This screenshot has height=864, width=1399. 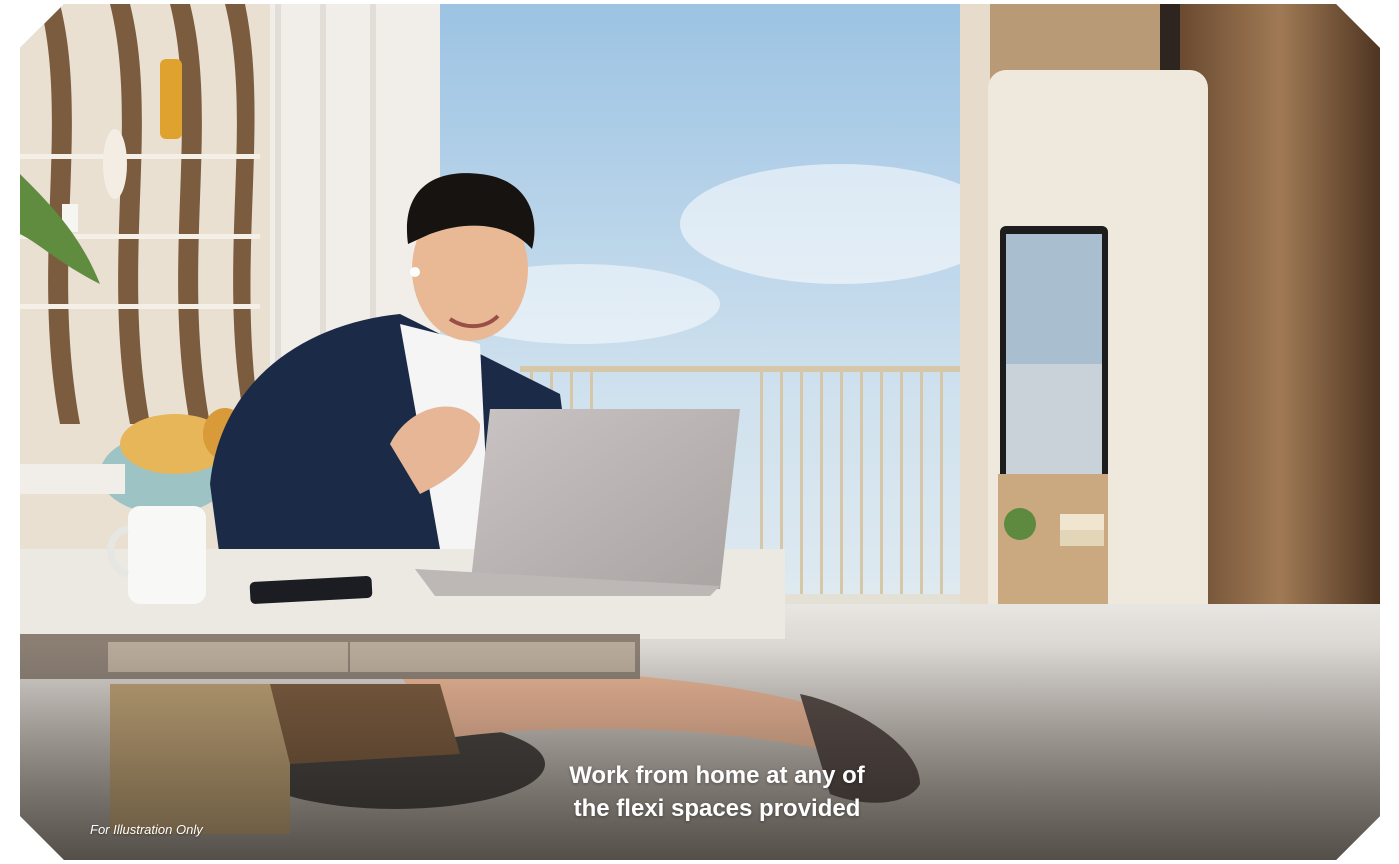 What do you see at coordinates (415, 272) in the screenshot?
I see `earbud` at bounding box center [415, 272].